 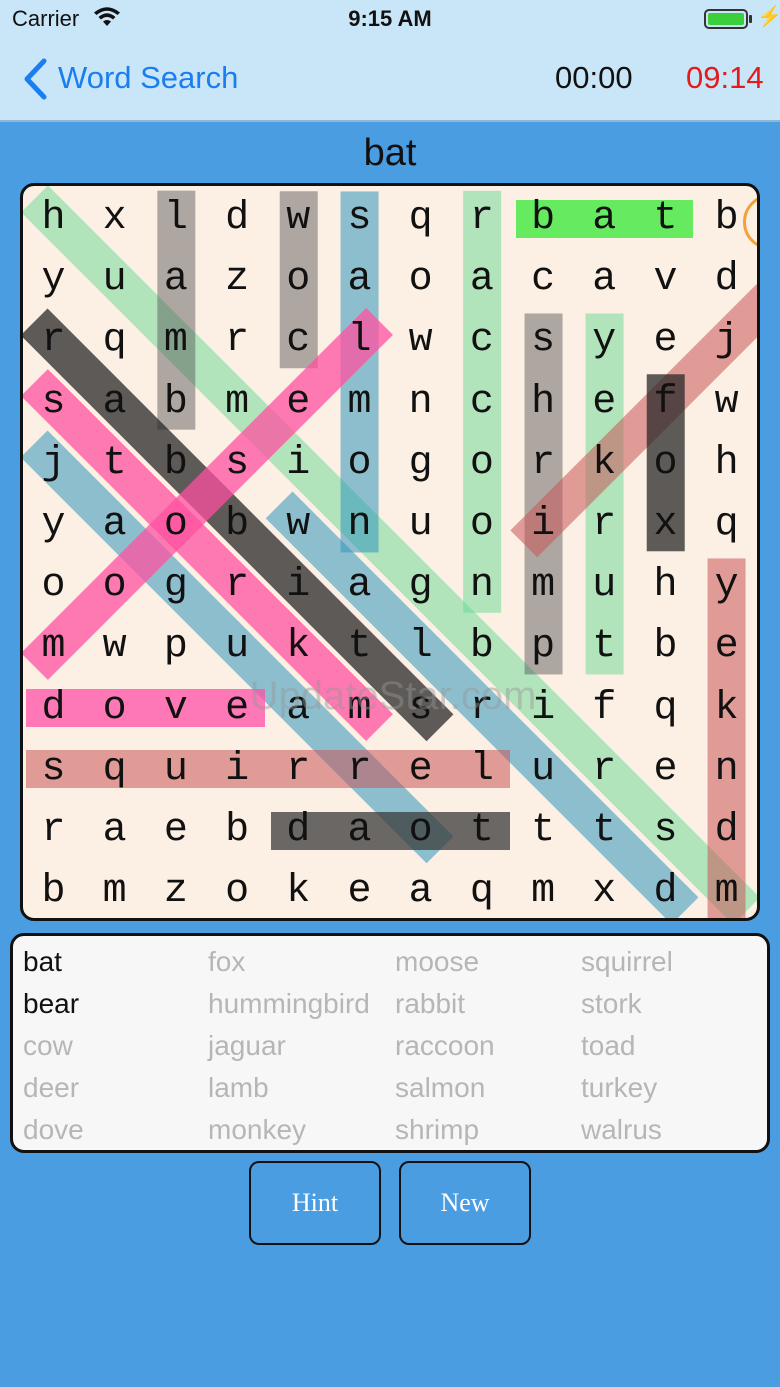 What do you see at coordinates (465, 1203) in the screenshot?
I see `new-game-button: New` at bounding box center [465, 1203].